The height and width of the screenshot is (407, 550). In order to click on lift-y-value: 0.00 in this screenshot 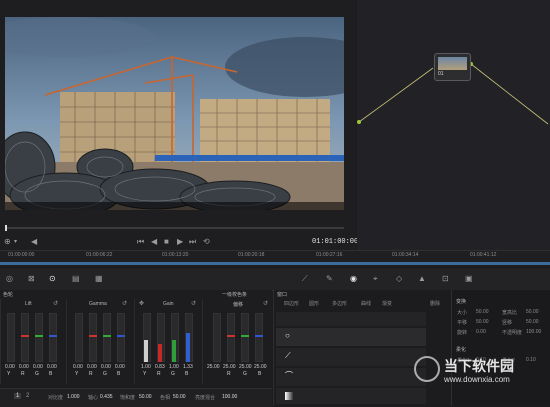, I will do `click(10, 367)`.